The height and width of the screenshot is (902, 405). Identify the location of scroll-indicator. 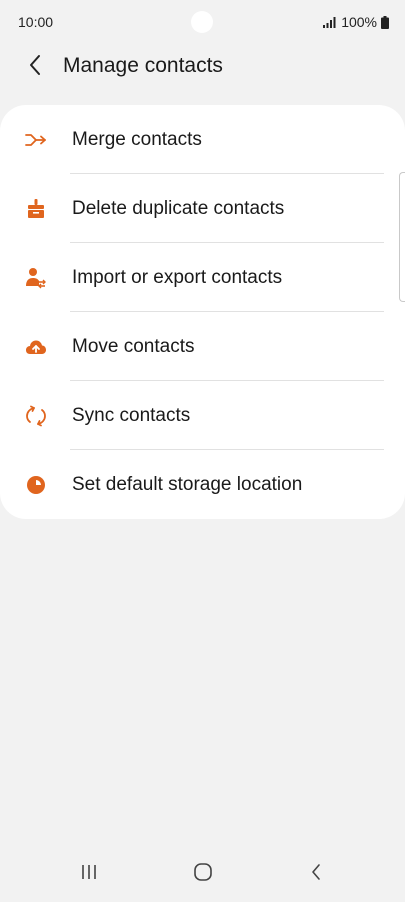
(402, 237).